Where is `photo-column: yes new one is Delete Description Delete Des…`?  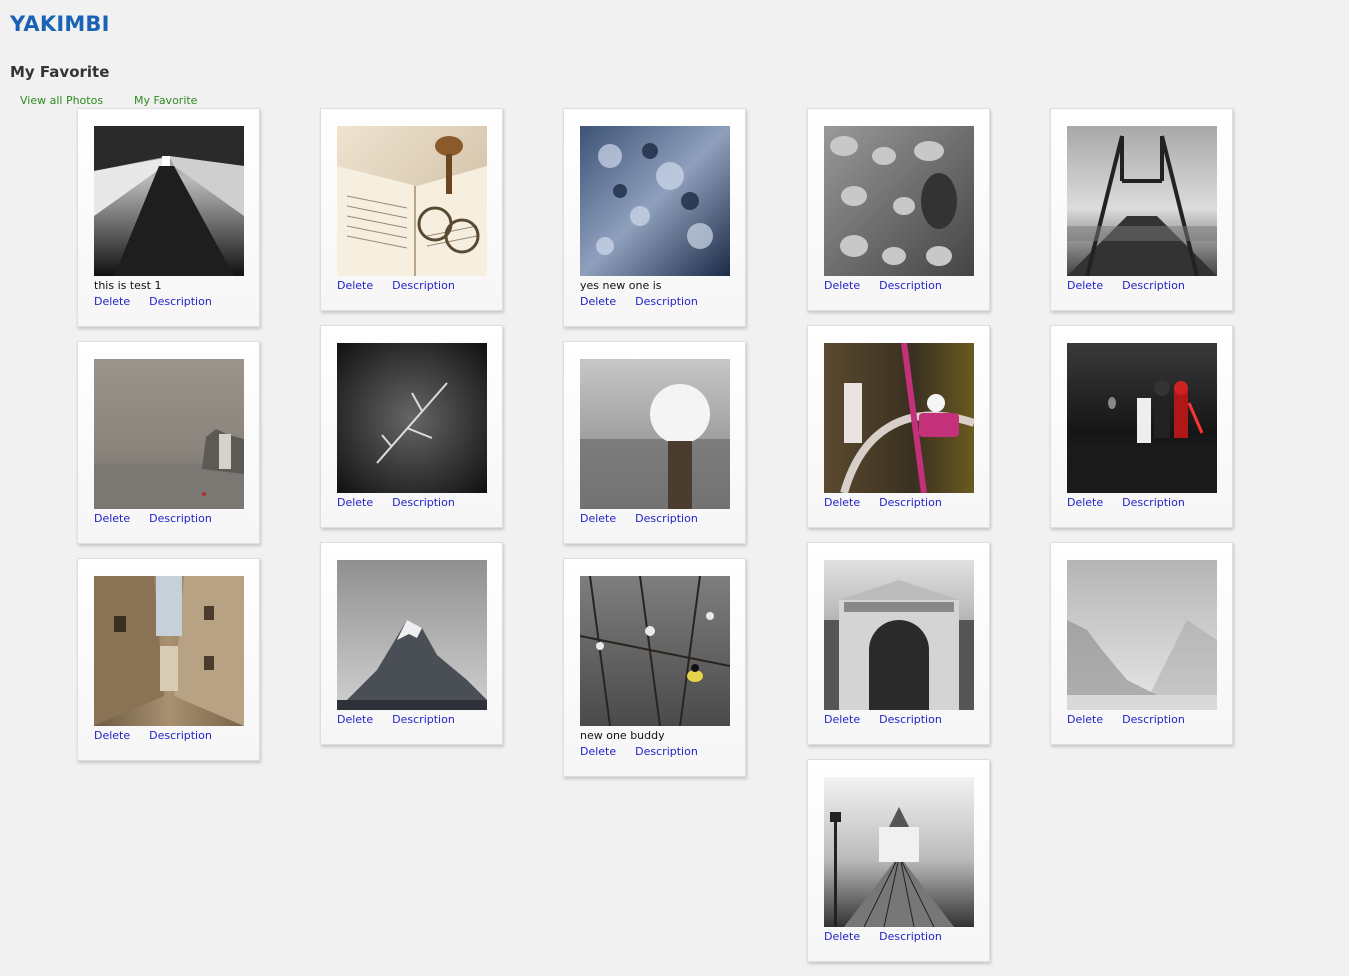
photo-column: yes new one is Delete Description Delete Des… is located at coordinates (655, 449).